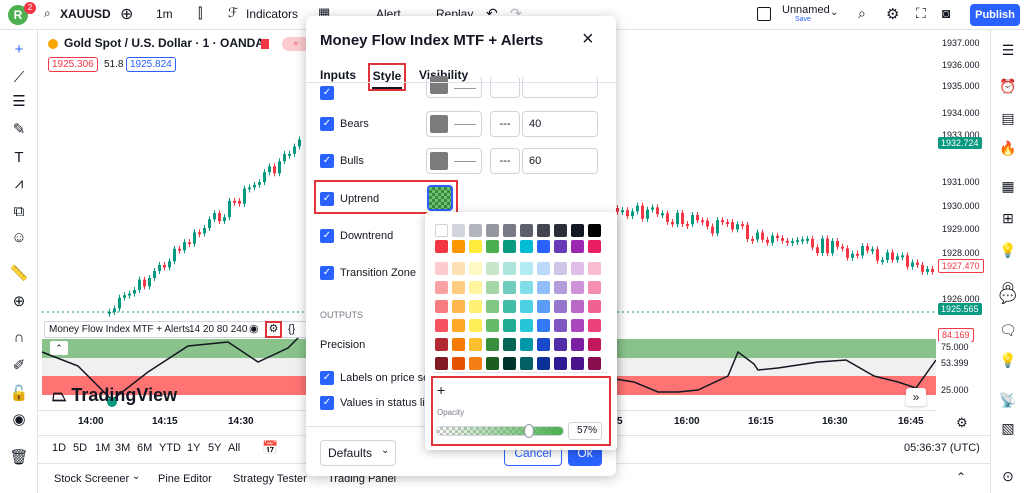  Describe the element at coordinates (1008, 476) in the screenshot. I see `help-icon: ⊙` at that location.